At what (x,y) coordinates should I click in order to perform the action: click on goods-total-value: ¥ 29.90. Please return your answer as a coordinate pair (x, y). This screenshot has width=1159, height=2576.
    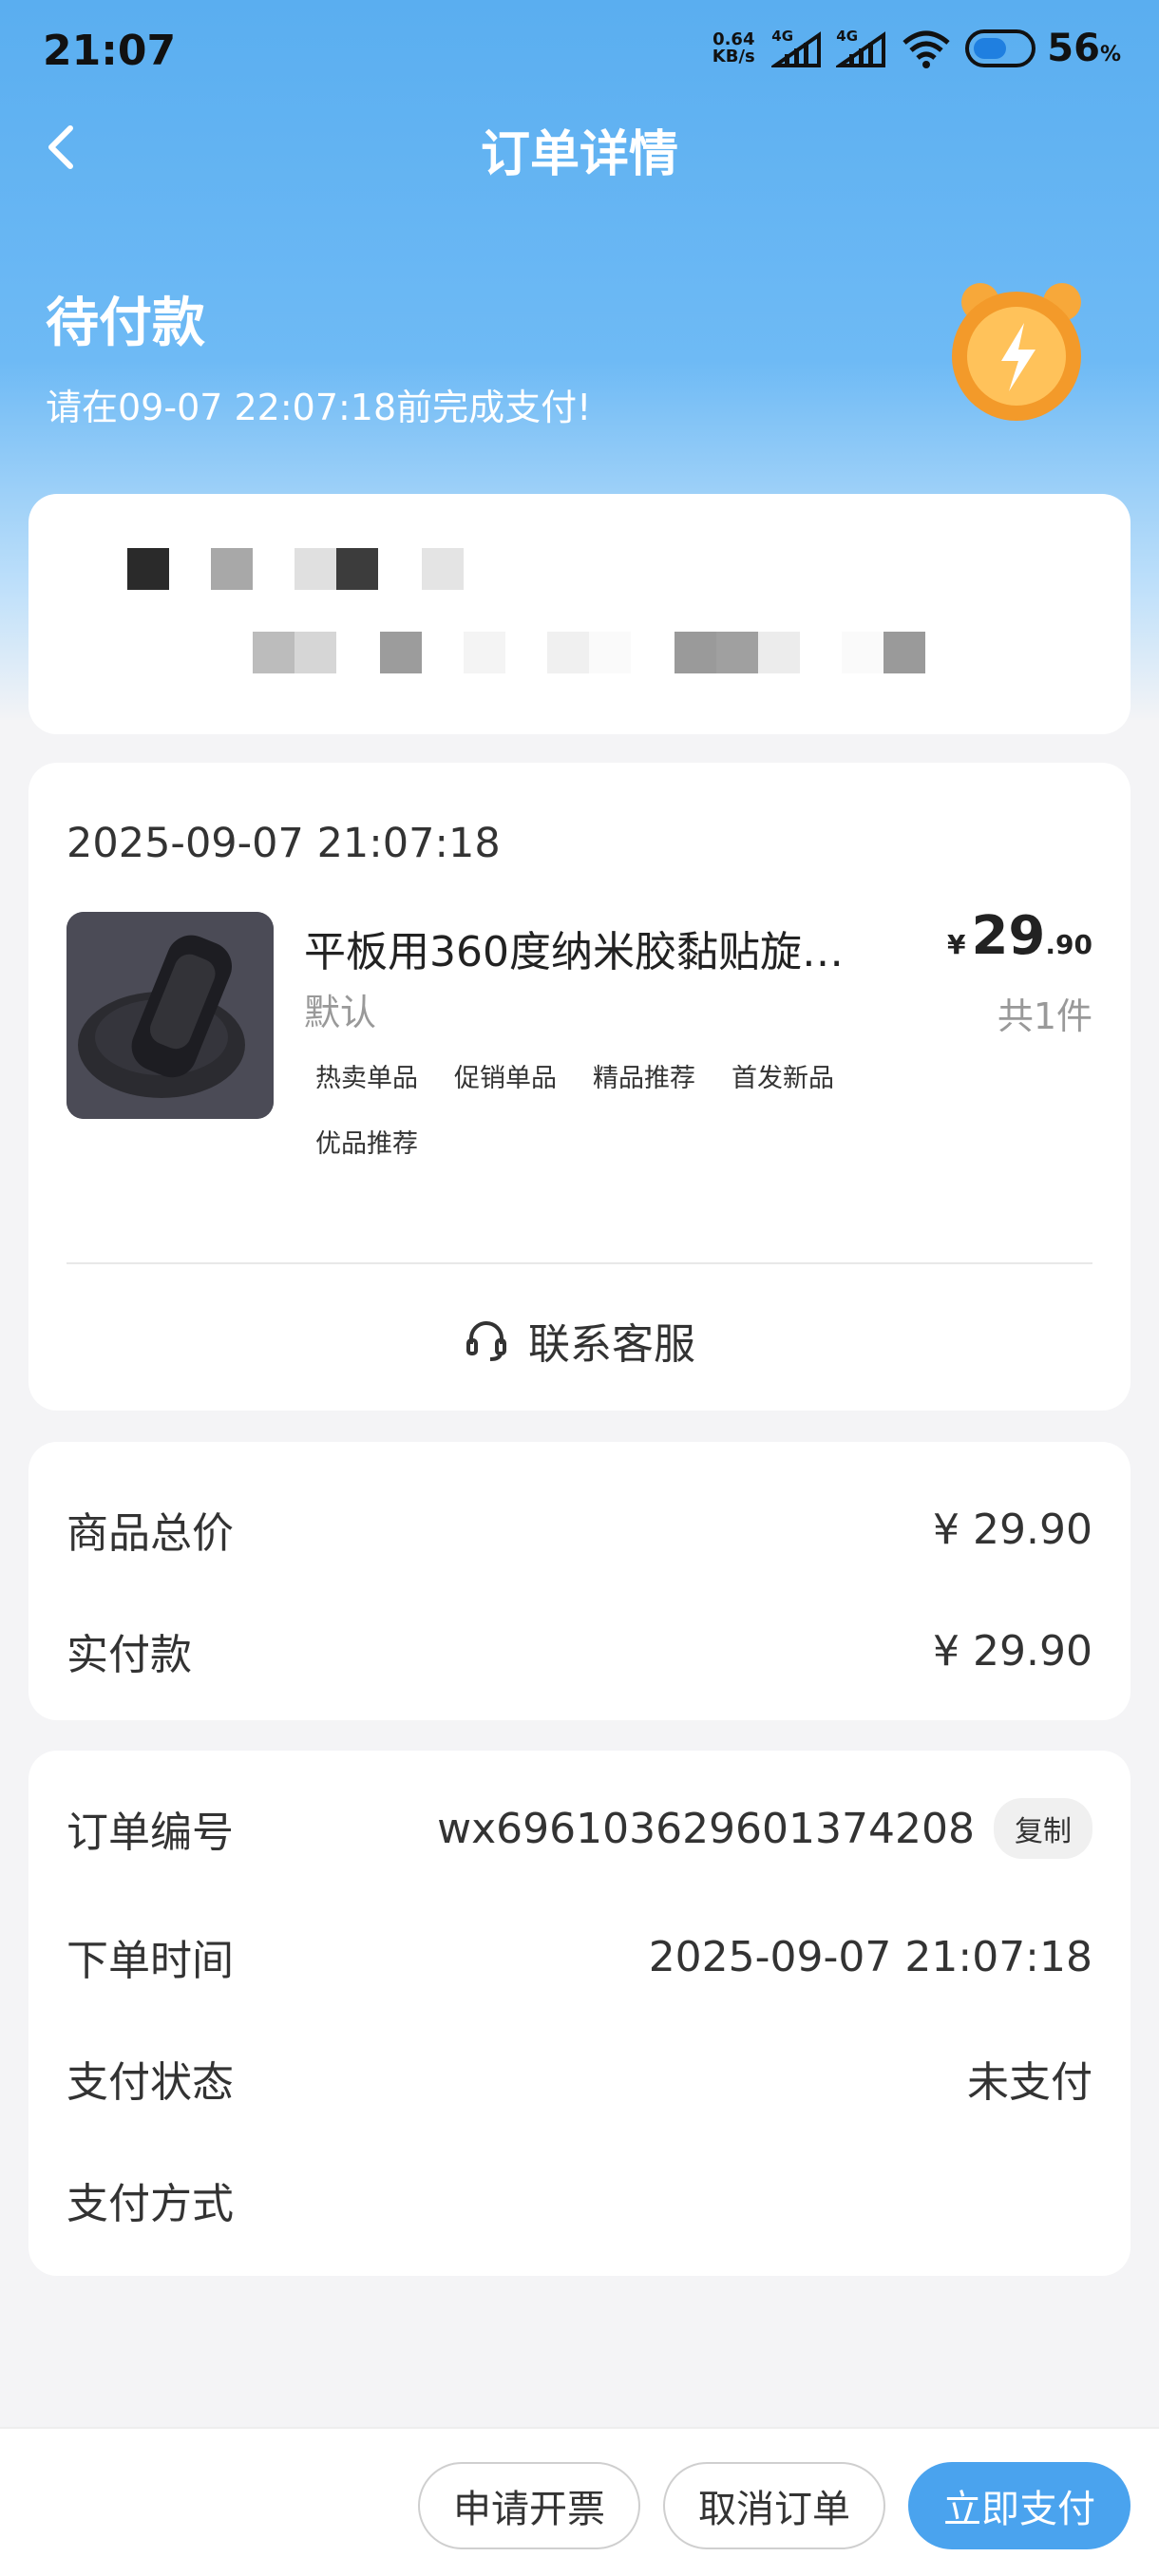
    Looking at the image, I should click on (1012, 1529).